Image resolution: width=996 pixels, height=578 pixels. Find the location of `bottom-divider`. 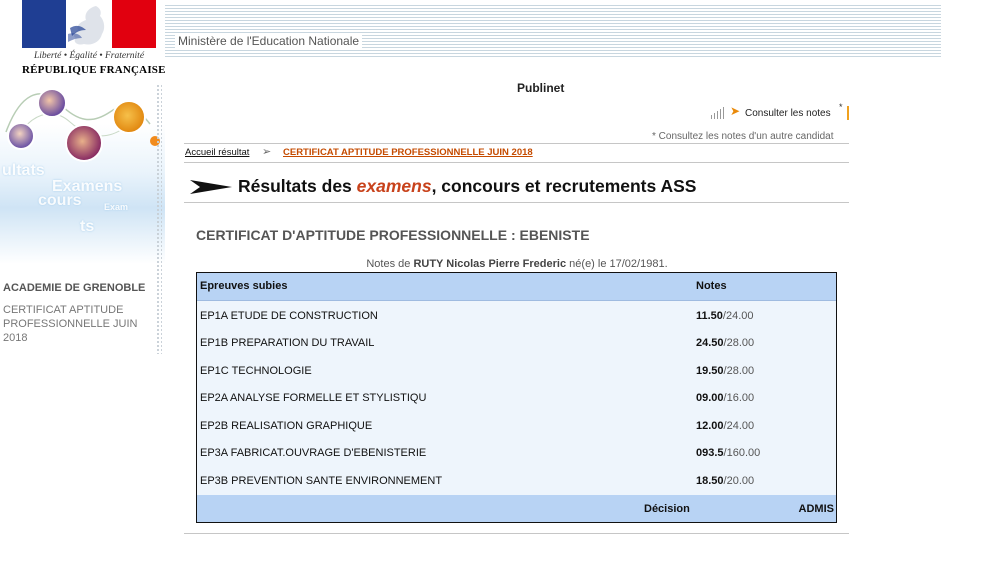

bottom-divider is located at coordinates (516, 533).